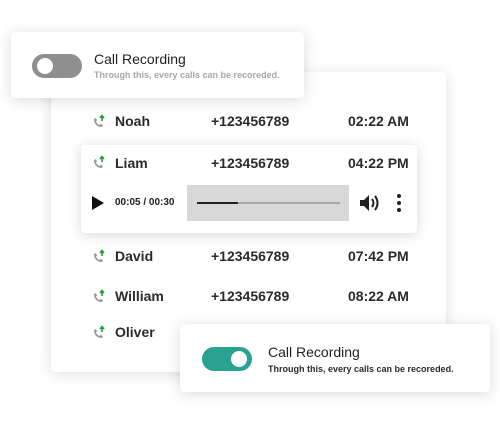  I want to click on call-time: 08:22 AM, so click(378, 296).